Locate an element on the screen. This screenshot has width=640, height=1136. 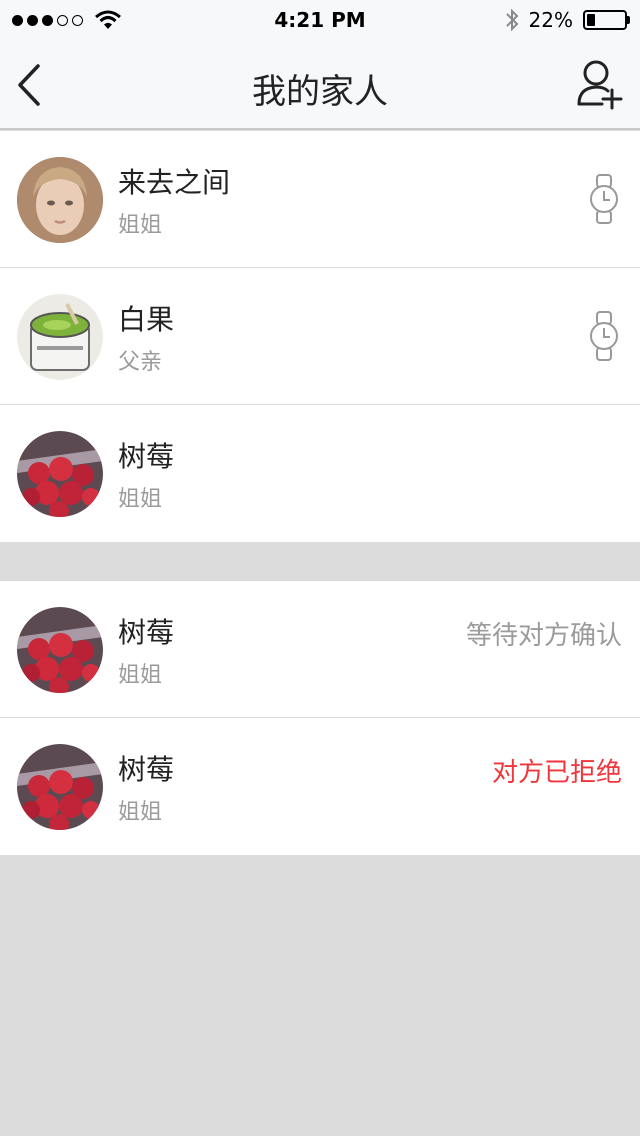
family-member-row: 来去之间 姐姐 is located at coordinates (320, 199).